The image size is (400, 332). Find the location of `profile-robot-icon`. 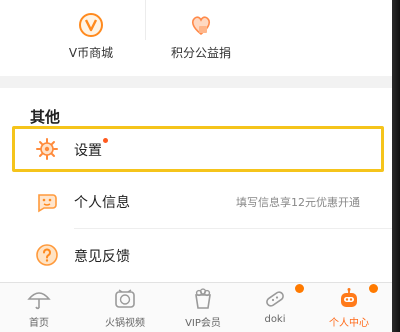

profile-robot-icon is located at coordinates (349, 297).